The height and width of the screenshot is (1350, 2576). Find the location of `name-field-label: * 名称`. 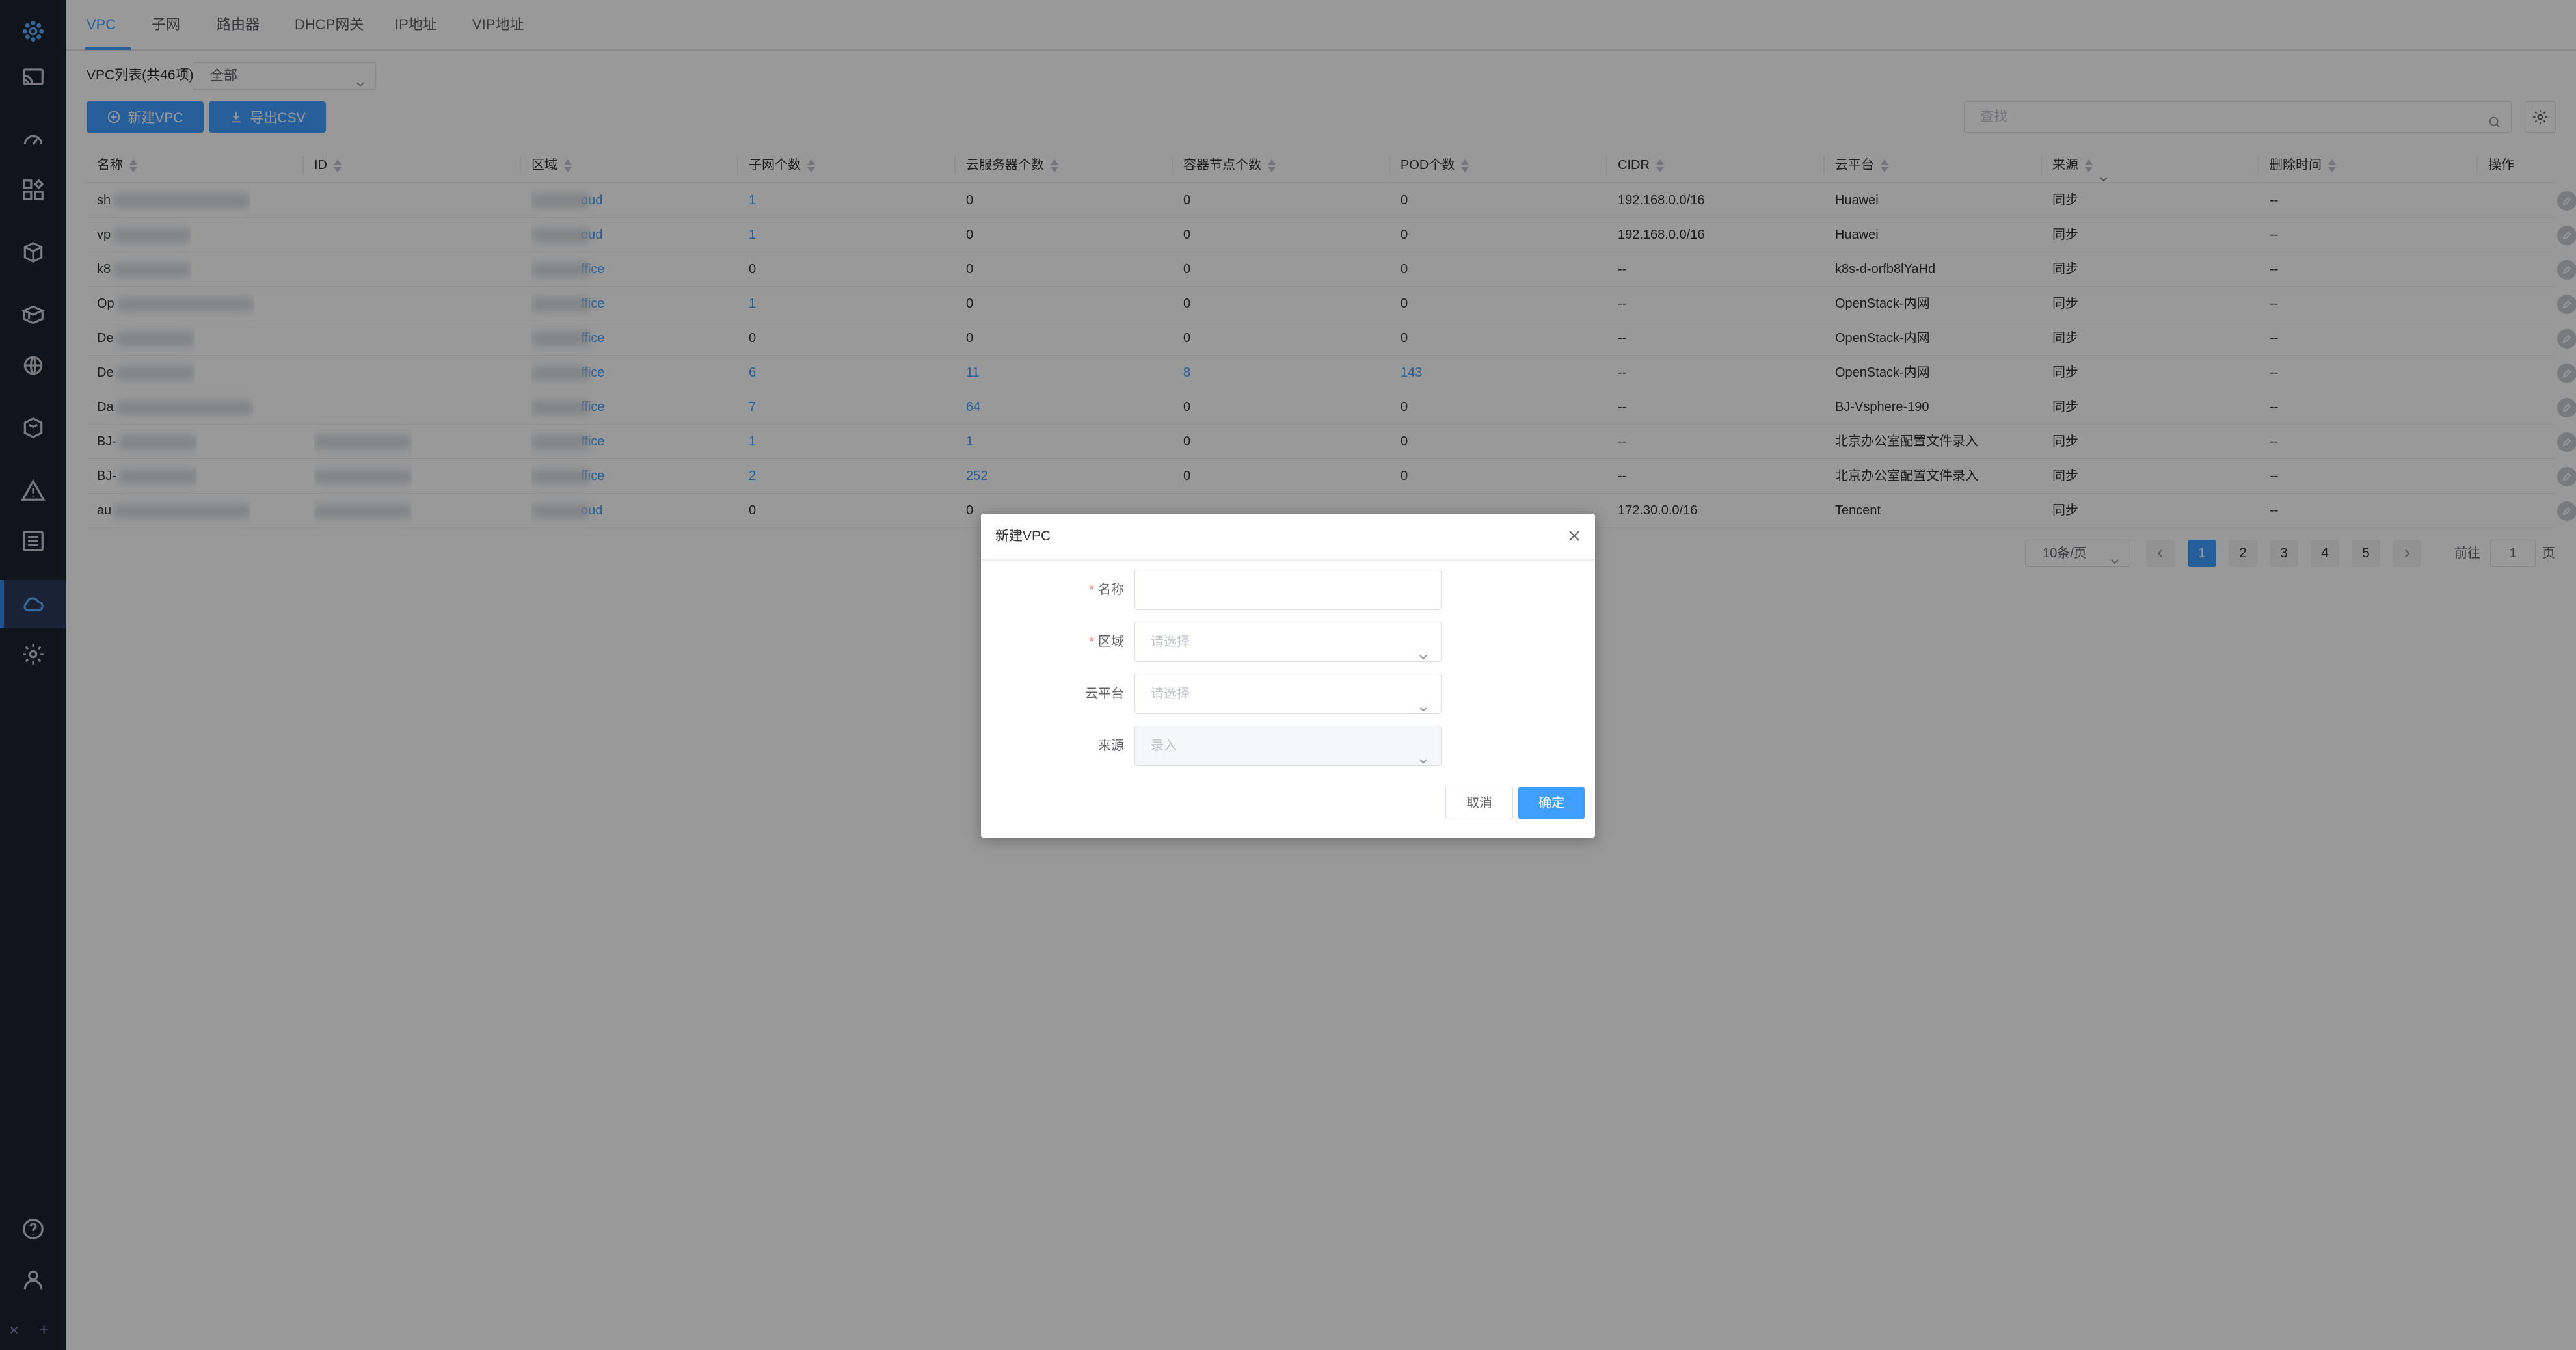

name-field-label: * 名称 is located at coordinates (1106, 590).